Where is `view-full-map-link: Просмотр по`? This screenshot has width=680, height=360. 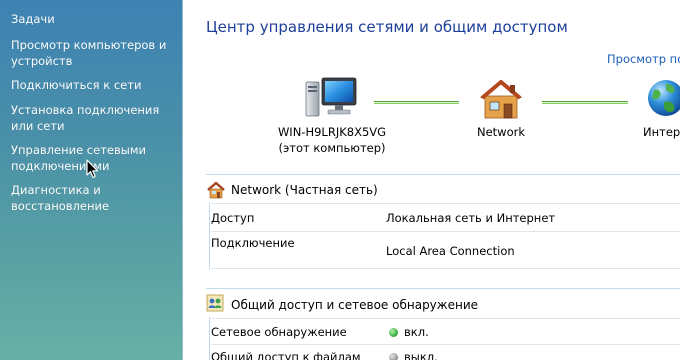
view-full-map-link: Просмотр по is located at coordinates (643, 59).